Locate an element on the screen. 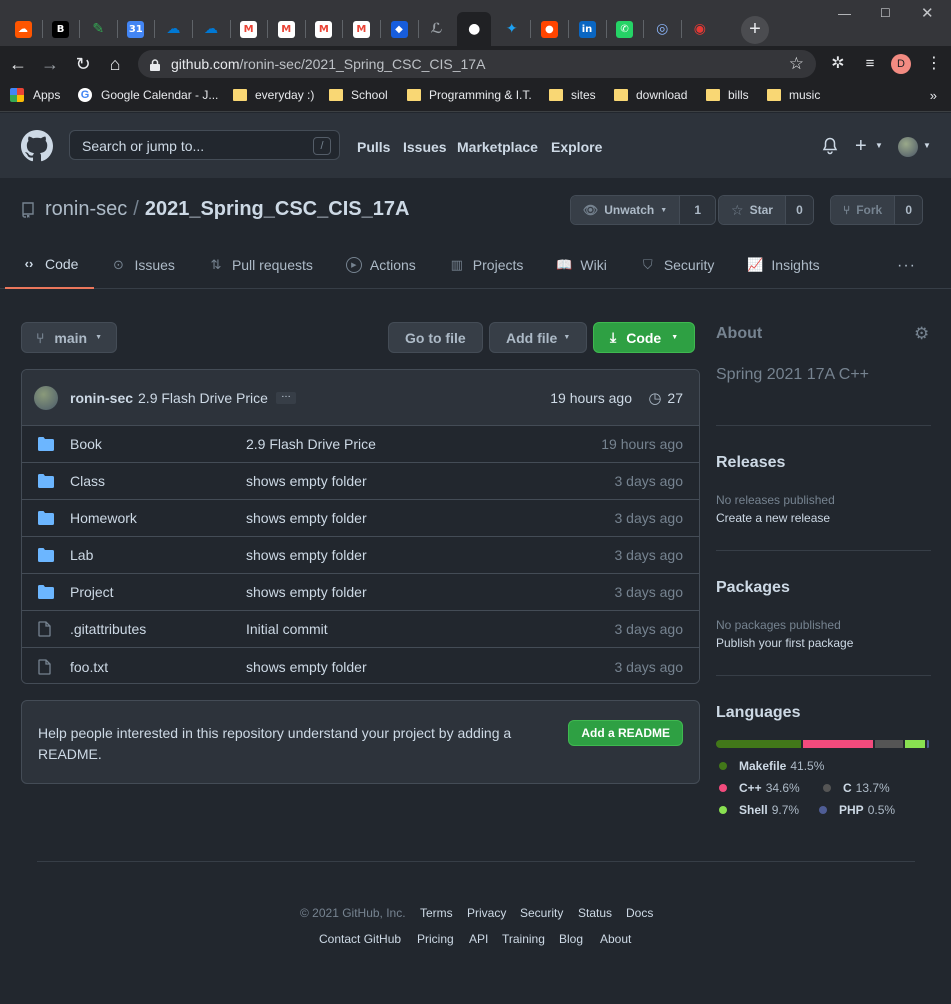 The width and height of the screenshot is (951, 1004). releases-title: Releases is located at coordinates (750, 463).